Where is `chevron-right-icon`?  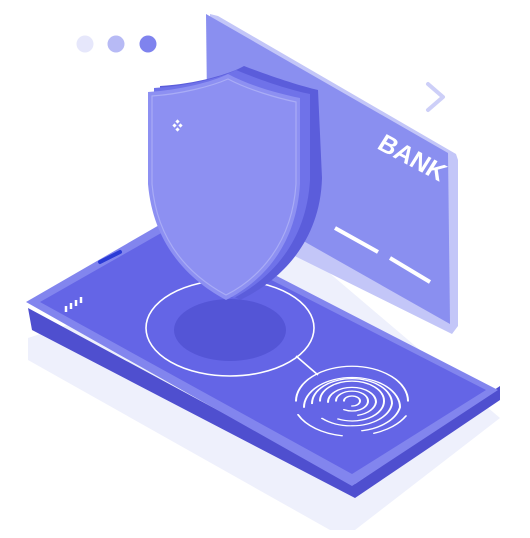 chevron-right-icon is located at coordinates (435, 97).